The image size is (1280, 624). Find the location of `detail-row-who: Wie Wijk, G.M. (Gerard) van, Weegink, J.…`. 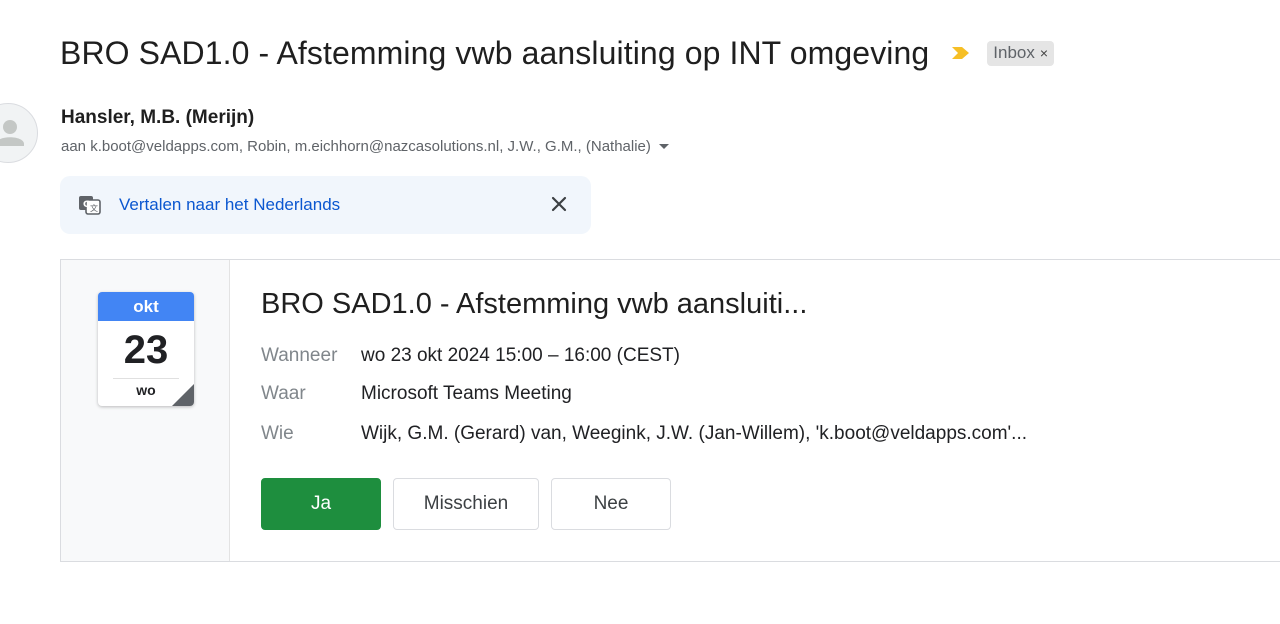

detail-row-who: Wie Wijk, G.M. (Gerard) van, Weegink, J.… is located at coordinates (644, 434).